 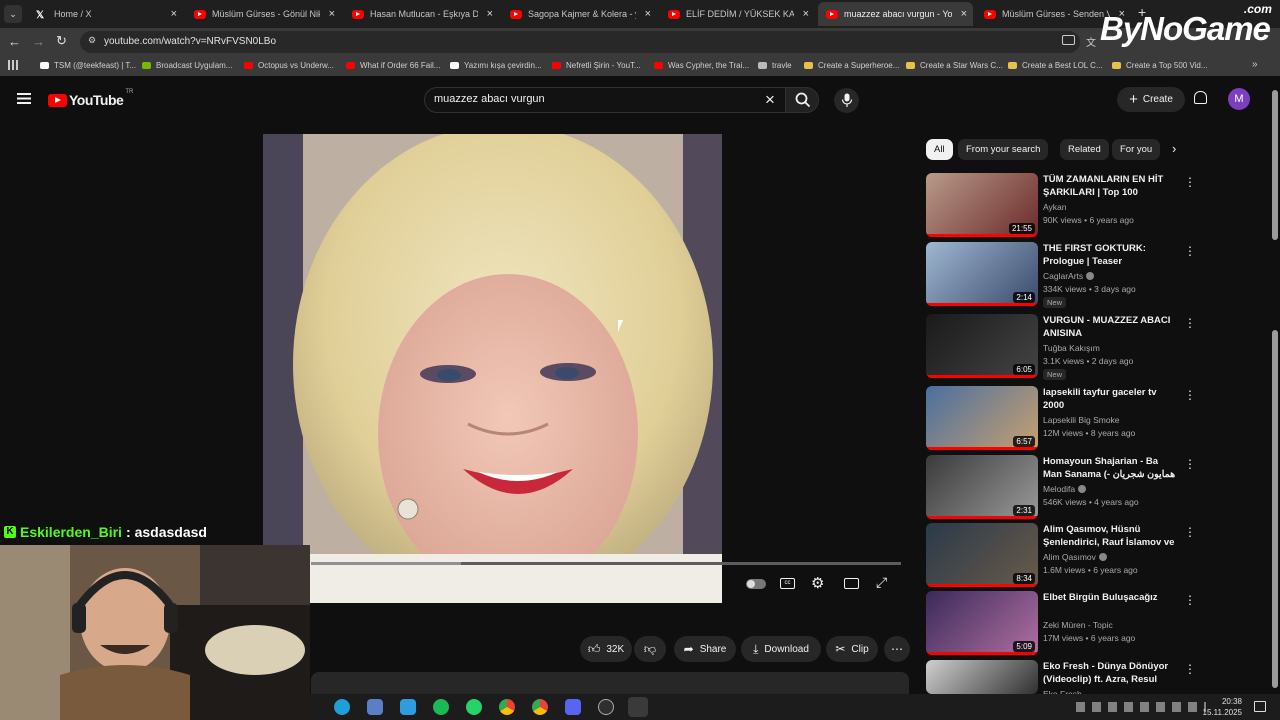 What do you see at coordinates (1260, 706) in the screenshot?
I see `notifications-icon` at bounding box center [1260, 706].